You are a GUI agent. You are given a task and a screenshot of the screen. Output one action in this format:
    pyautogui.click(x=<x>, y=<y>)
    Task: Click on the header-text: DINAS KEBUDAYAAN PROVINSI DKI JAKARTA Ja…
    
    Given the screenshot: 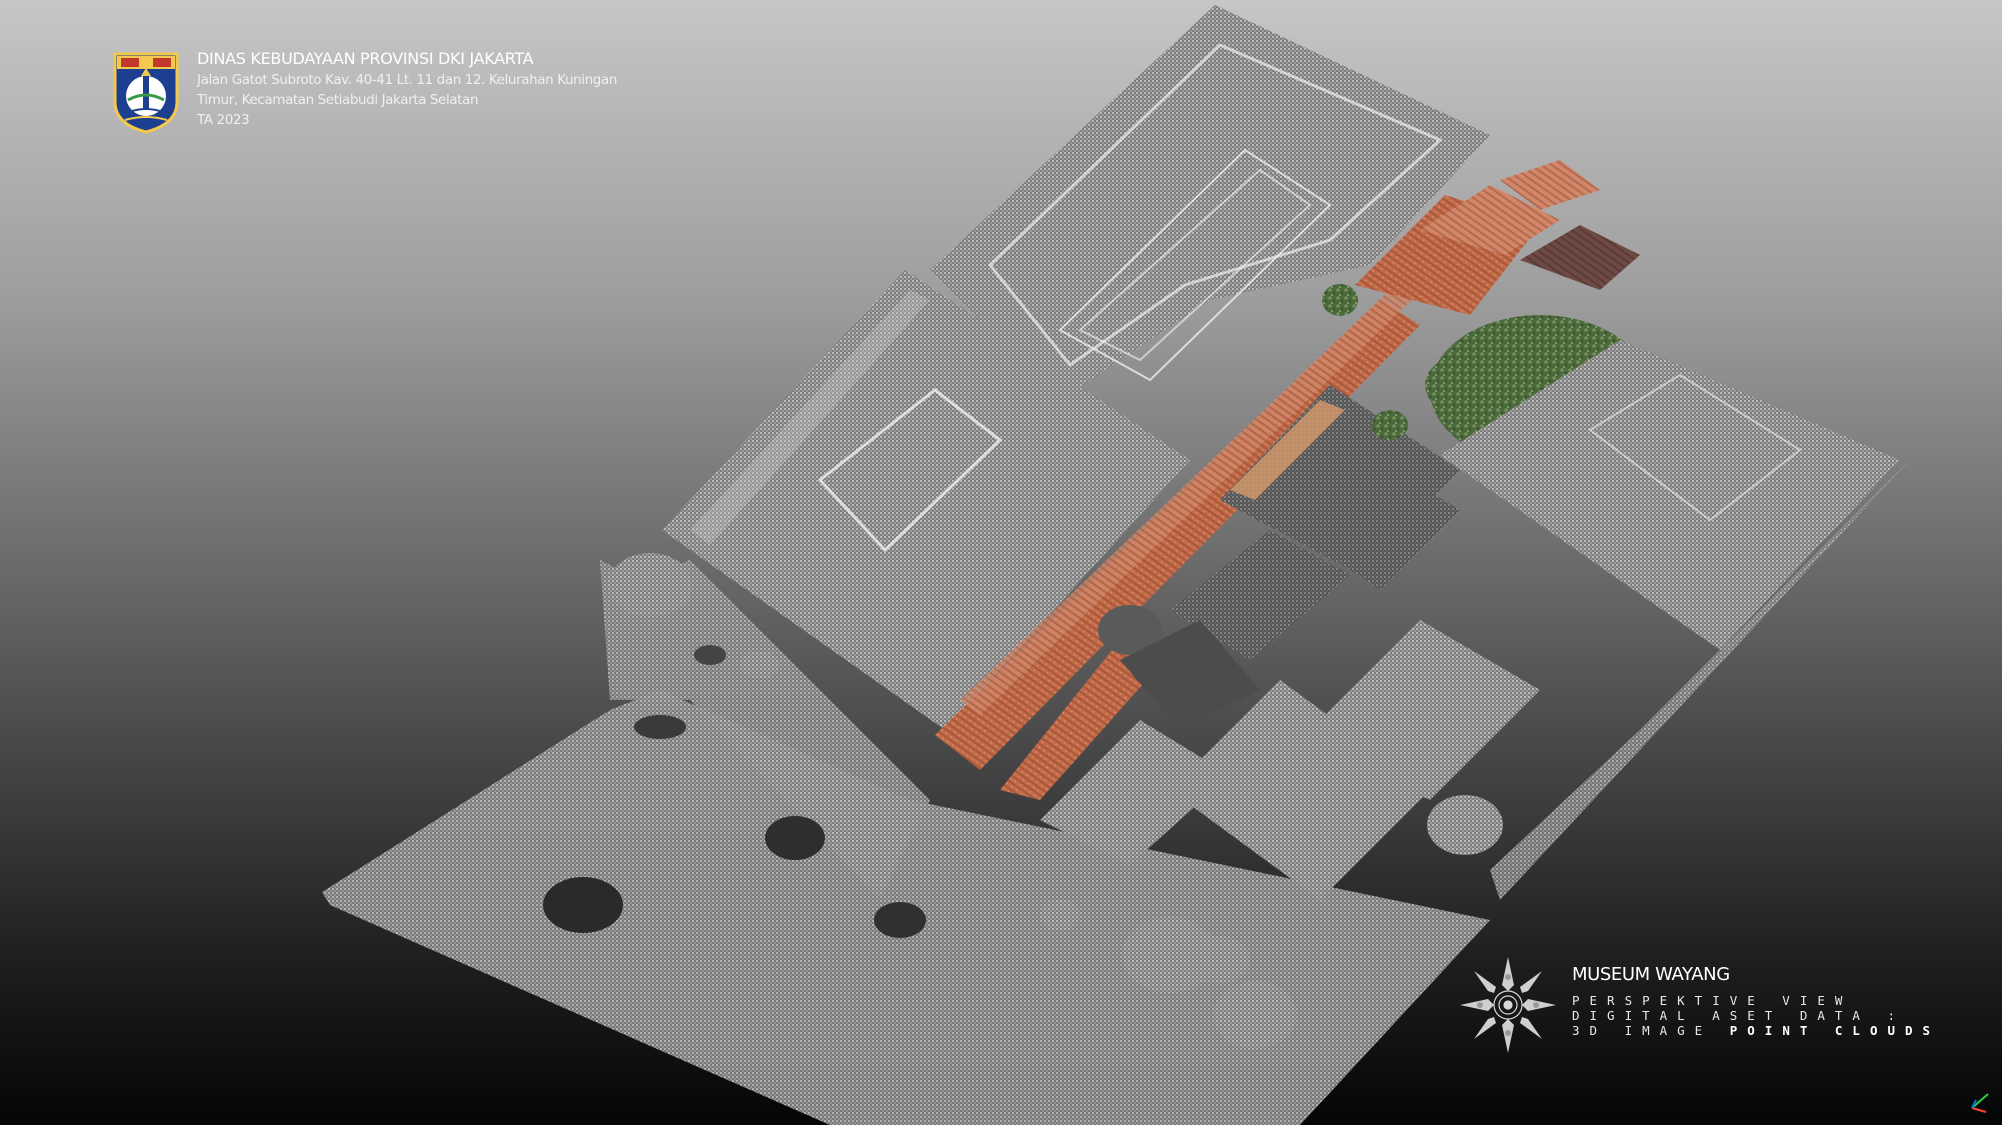 What is the action you would take?
    pyautogui.click(x=467, y=89)
    